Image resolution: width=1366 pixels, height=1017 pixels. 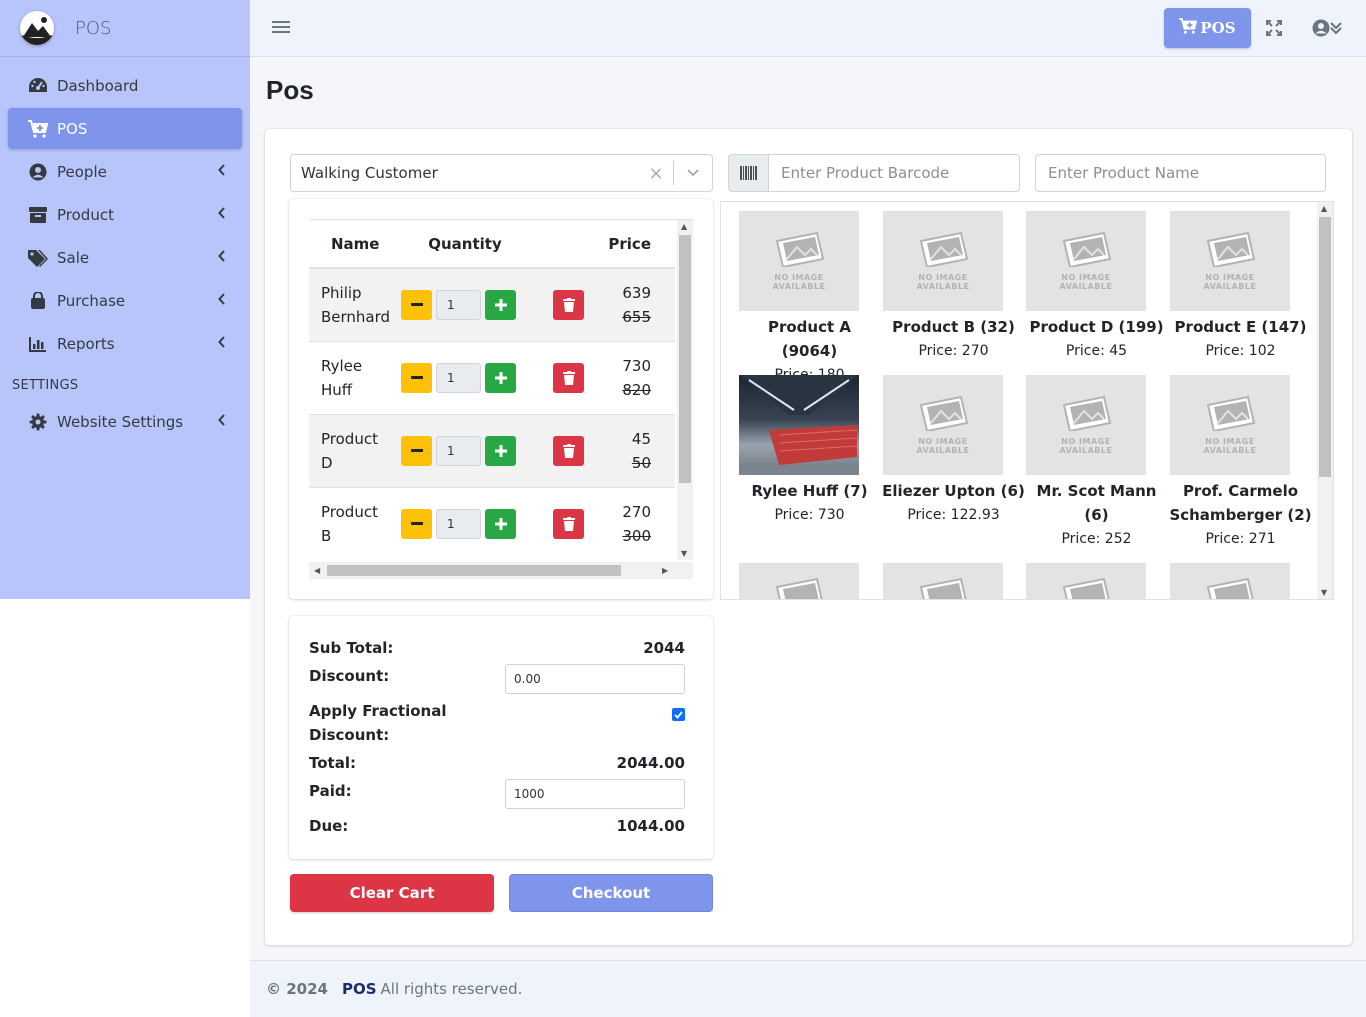 What do you see at coordinates (1274, 30) in the screenshot?
I see `fullscreen-icon` at bounding box center [1274, 30].